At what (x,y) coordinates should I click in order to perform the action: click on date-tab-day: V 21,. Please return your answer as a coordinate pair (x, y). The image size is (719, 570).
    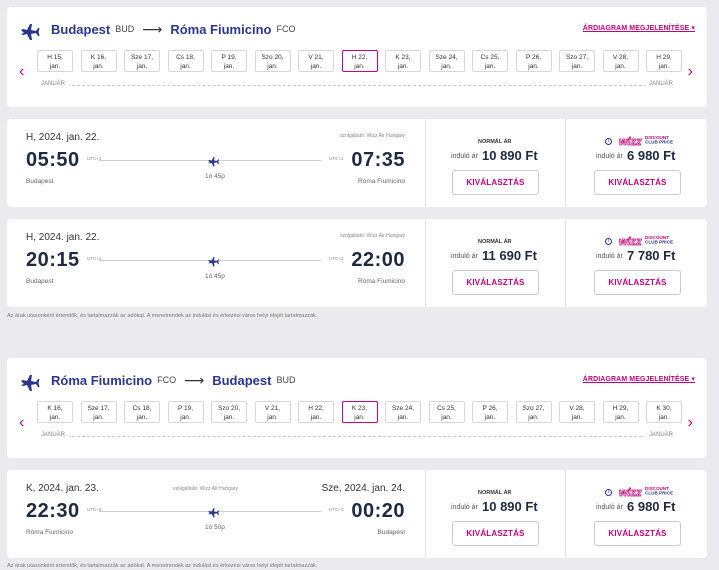
    Looking at the image, I should click on (272, 408).